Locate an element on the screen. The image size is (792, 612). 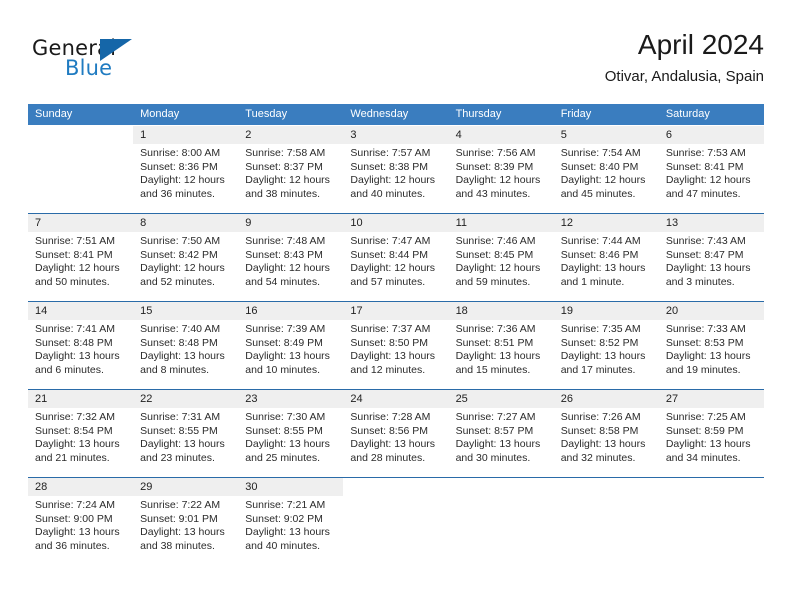
weekday-header-wednesday: Wednesday is located at coordinates (379, 114).